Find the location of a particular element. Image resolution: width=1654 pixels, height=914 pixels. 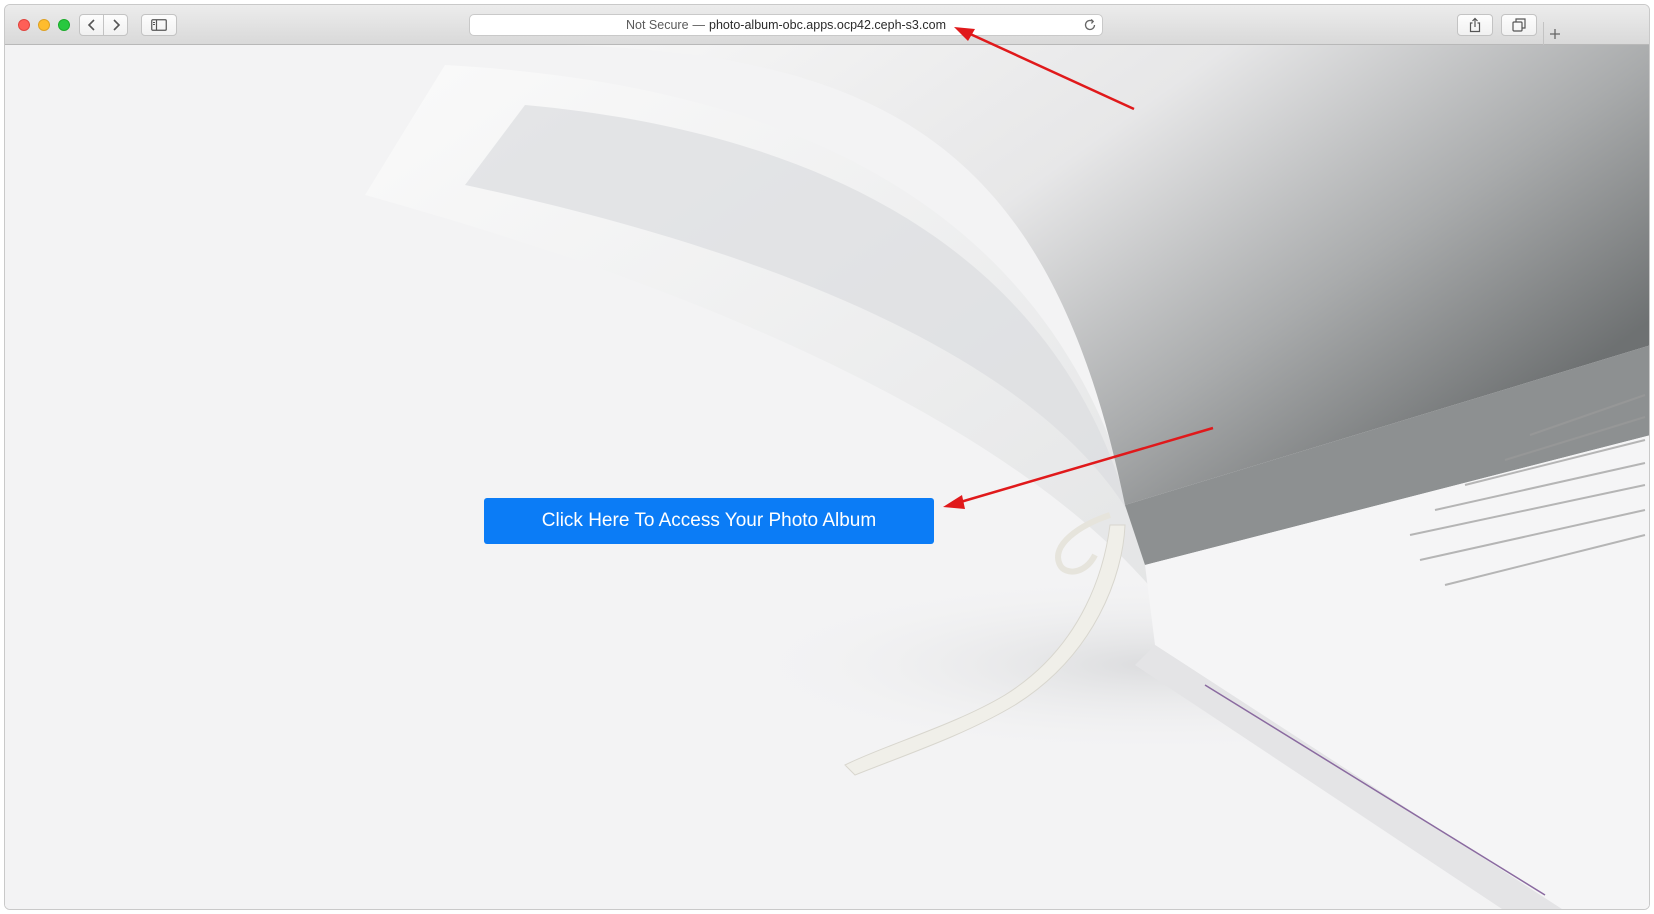

chevron-left-icon is located at coordinates (91, 25).